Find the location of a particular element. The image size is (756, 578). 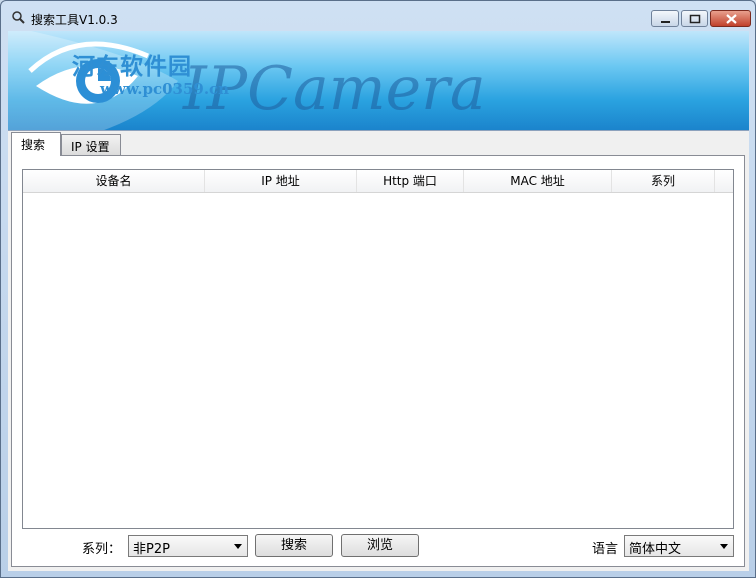

watermark-url: www.pc0359.cn is located at coordinates (165, 89).